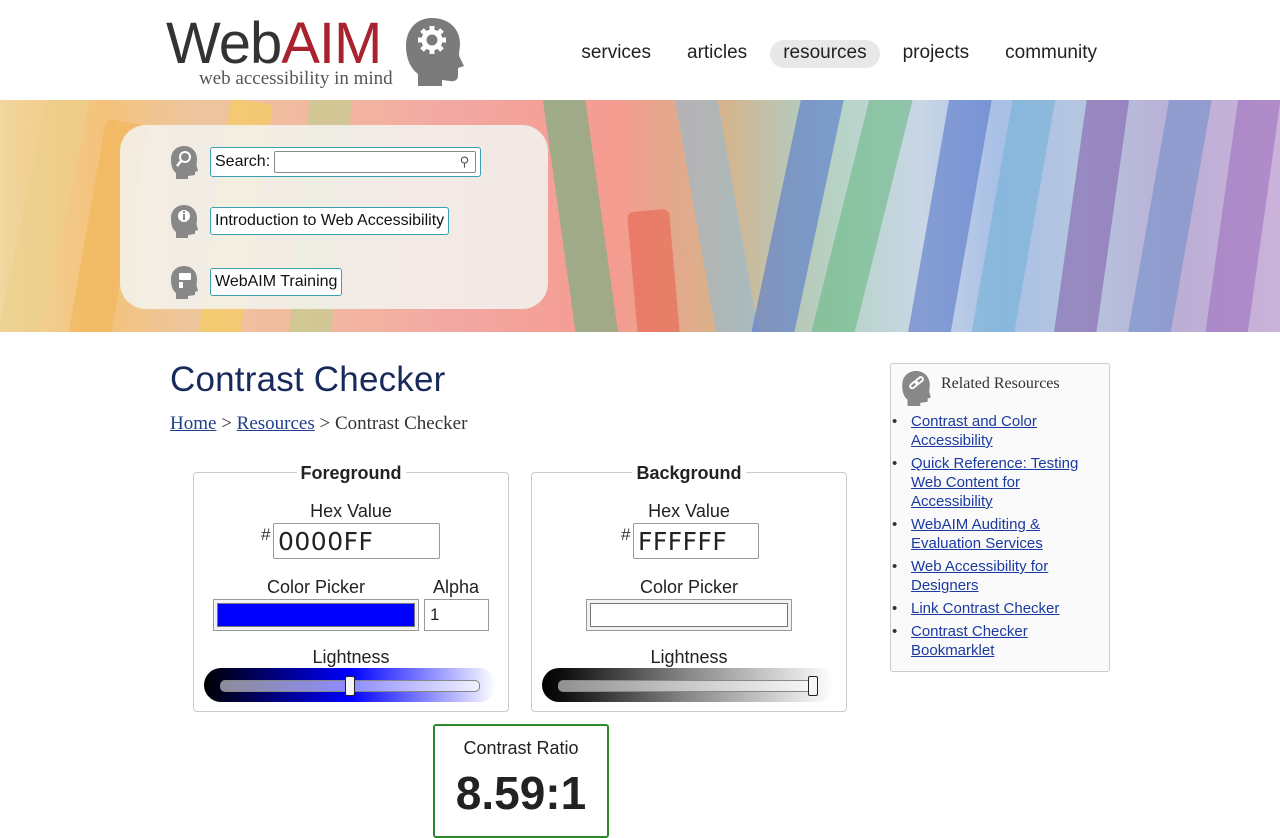 The width and height of the screenshot is (1280, 838). What do you see at coordinates (456, 587) in the screenshot?
I see `fg-alpha-label: Alpha` at bounding box center [456, 587].